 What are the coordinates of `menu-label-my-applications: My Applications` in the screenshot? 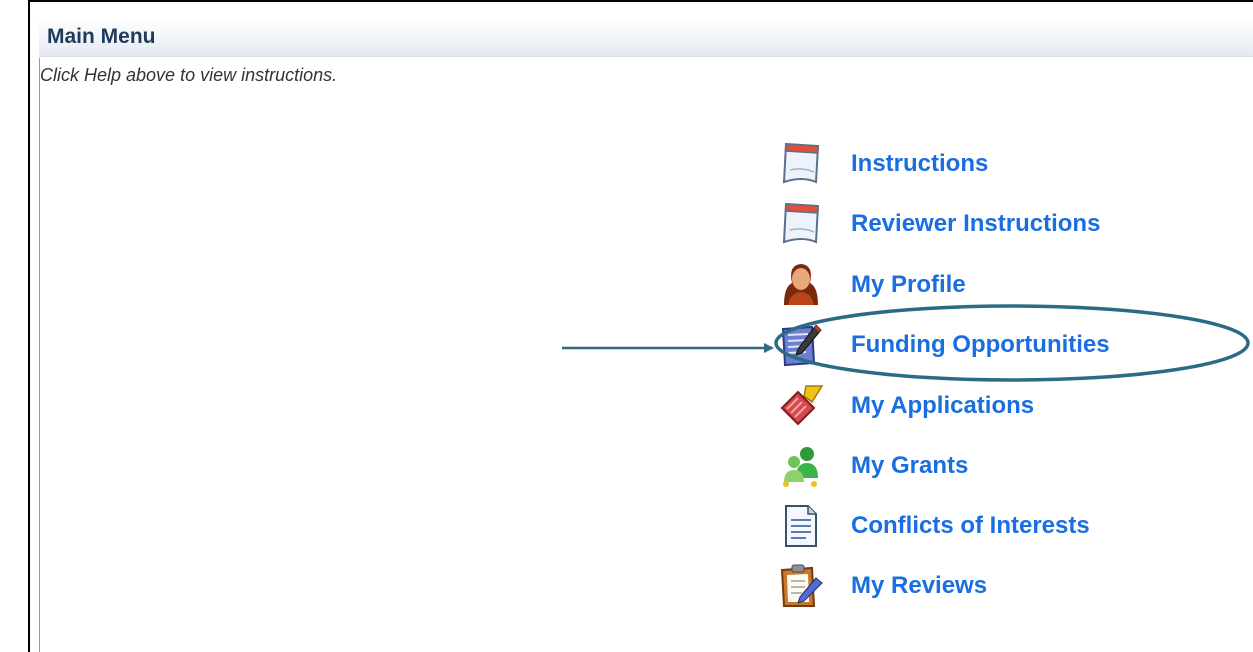 It's located at (942, 406).